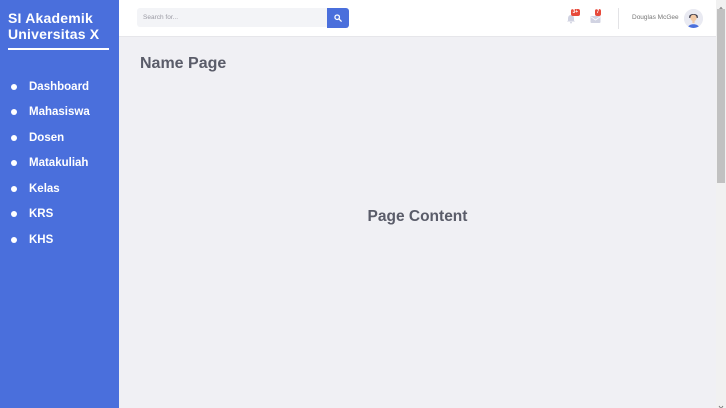 This screenshot has height=408, width=726. What do you see at coordinates (41, 239) in the screenshot?
I see `sidebar-item-label: KHS` at bounding box center [41, 239].